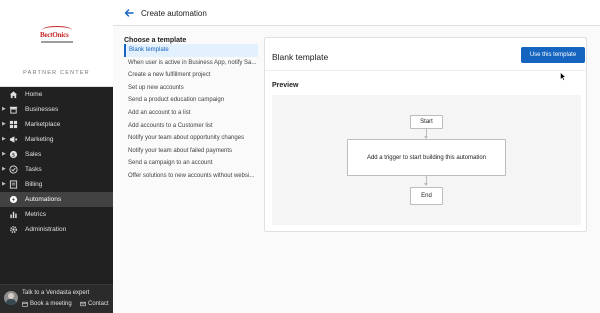 This screenshot has width=600, height=313. Describe the element at coordinates (425, 70) in the screenshot. I see `divider` at that location.